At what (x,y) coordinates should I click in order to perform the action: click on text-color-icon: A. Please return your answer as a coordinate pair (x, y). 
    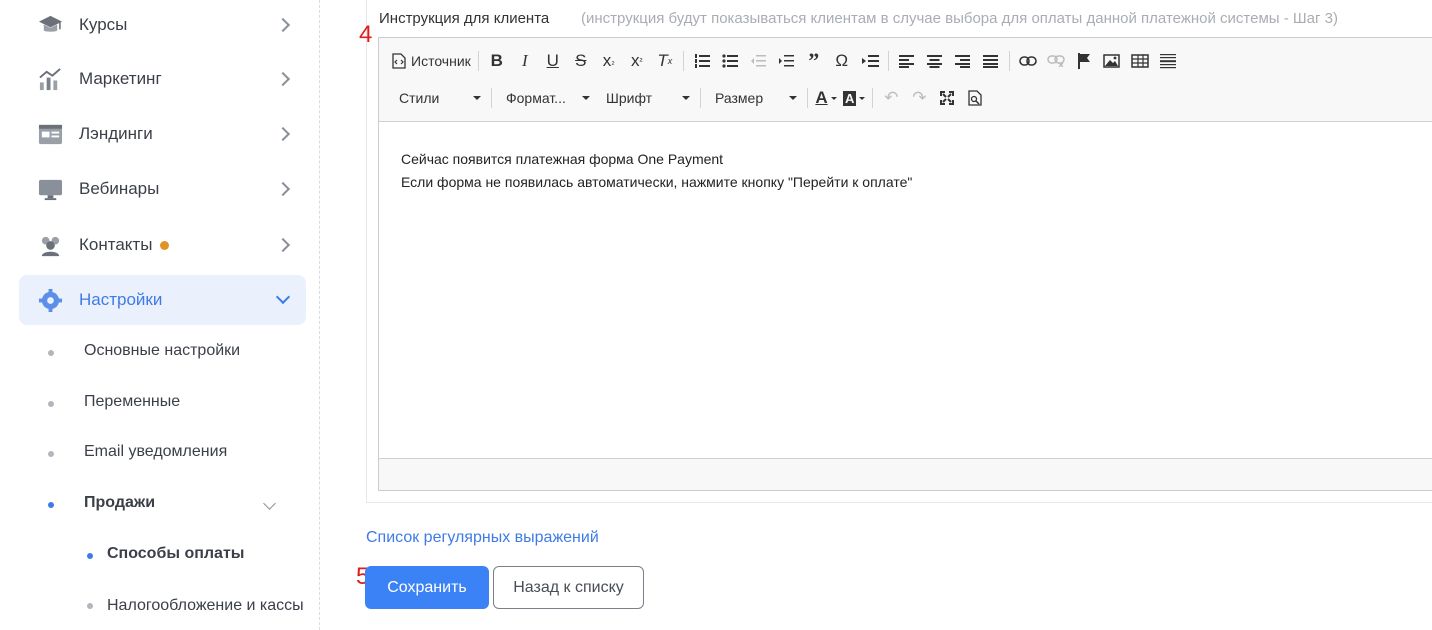
    Looking at the image, I should click on (826, 98).